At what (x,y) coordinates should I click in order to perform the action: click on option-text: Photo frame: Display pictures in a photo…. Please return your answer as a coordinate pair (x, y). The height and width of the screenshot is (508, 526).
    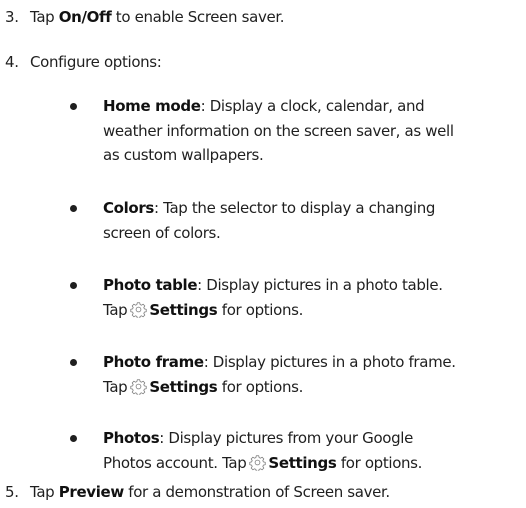
    Looking at the image, I should click on (279, 374).